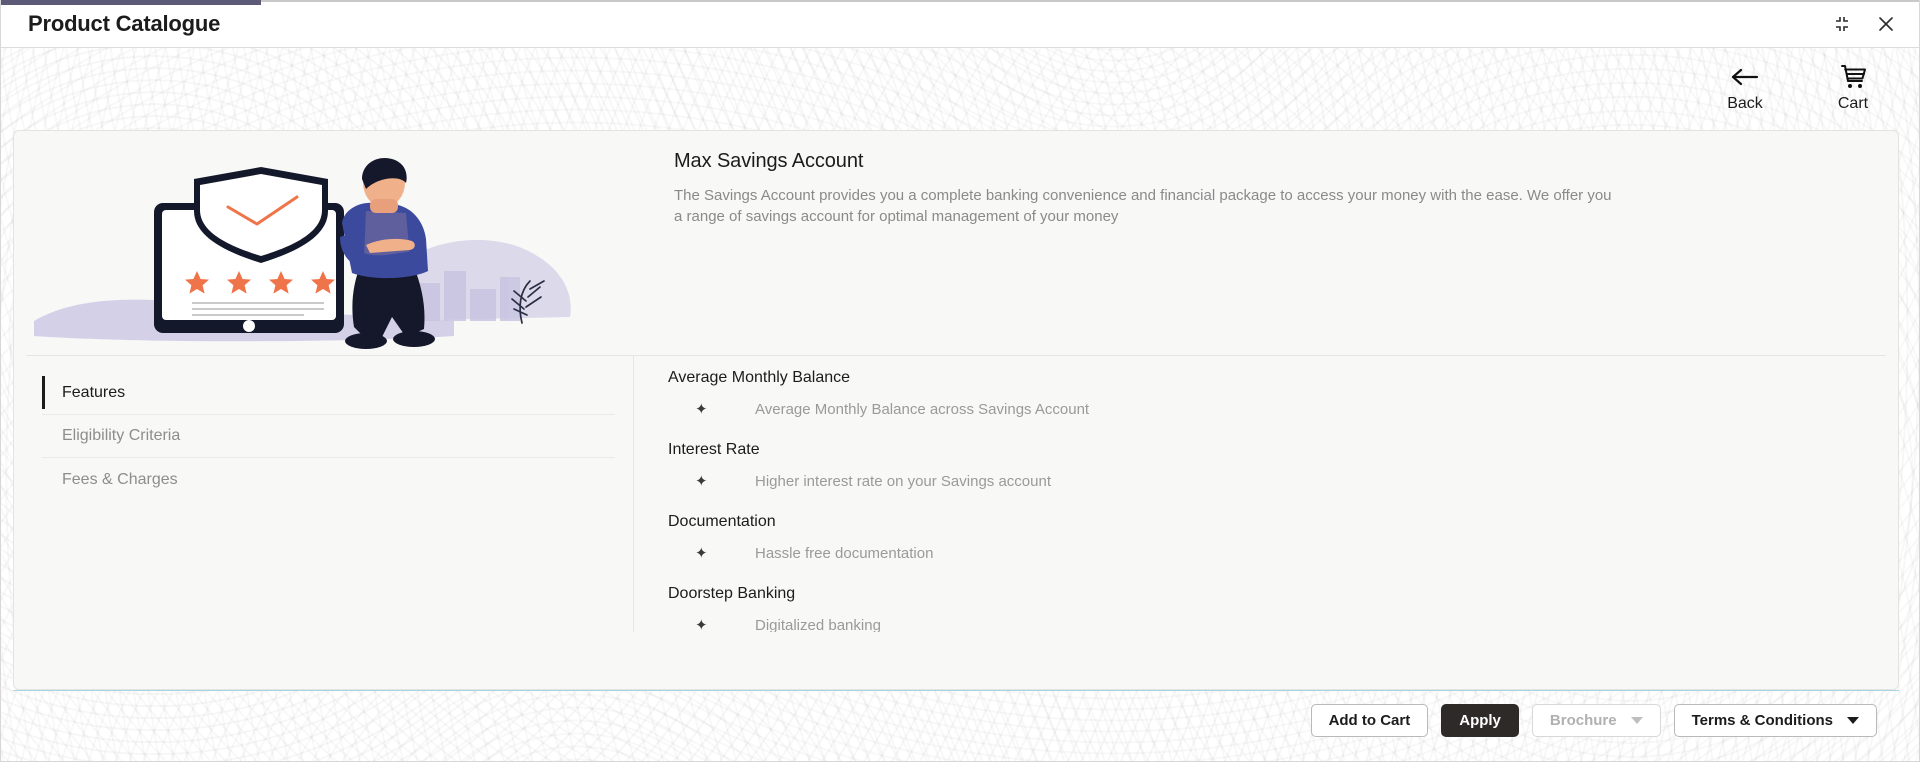 This screenshot has width=1920, height=762. I want to click on close-icon, so click(1886, 24).